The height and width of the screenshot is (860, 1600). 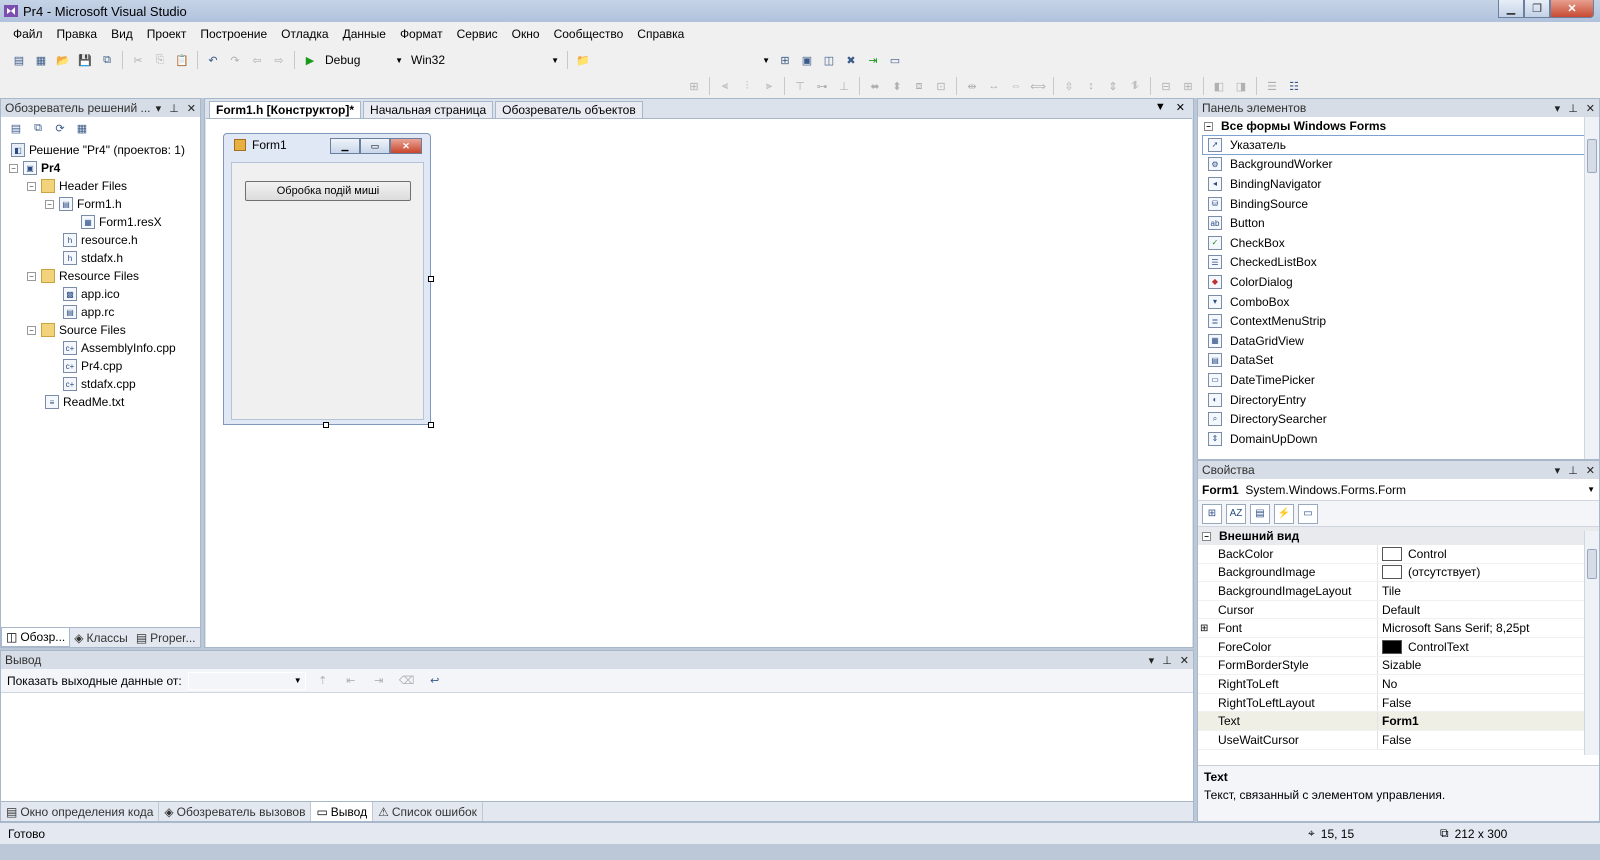 I want to click on form1-client-area: Обробка подій миші, so click(x=327, y=291).